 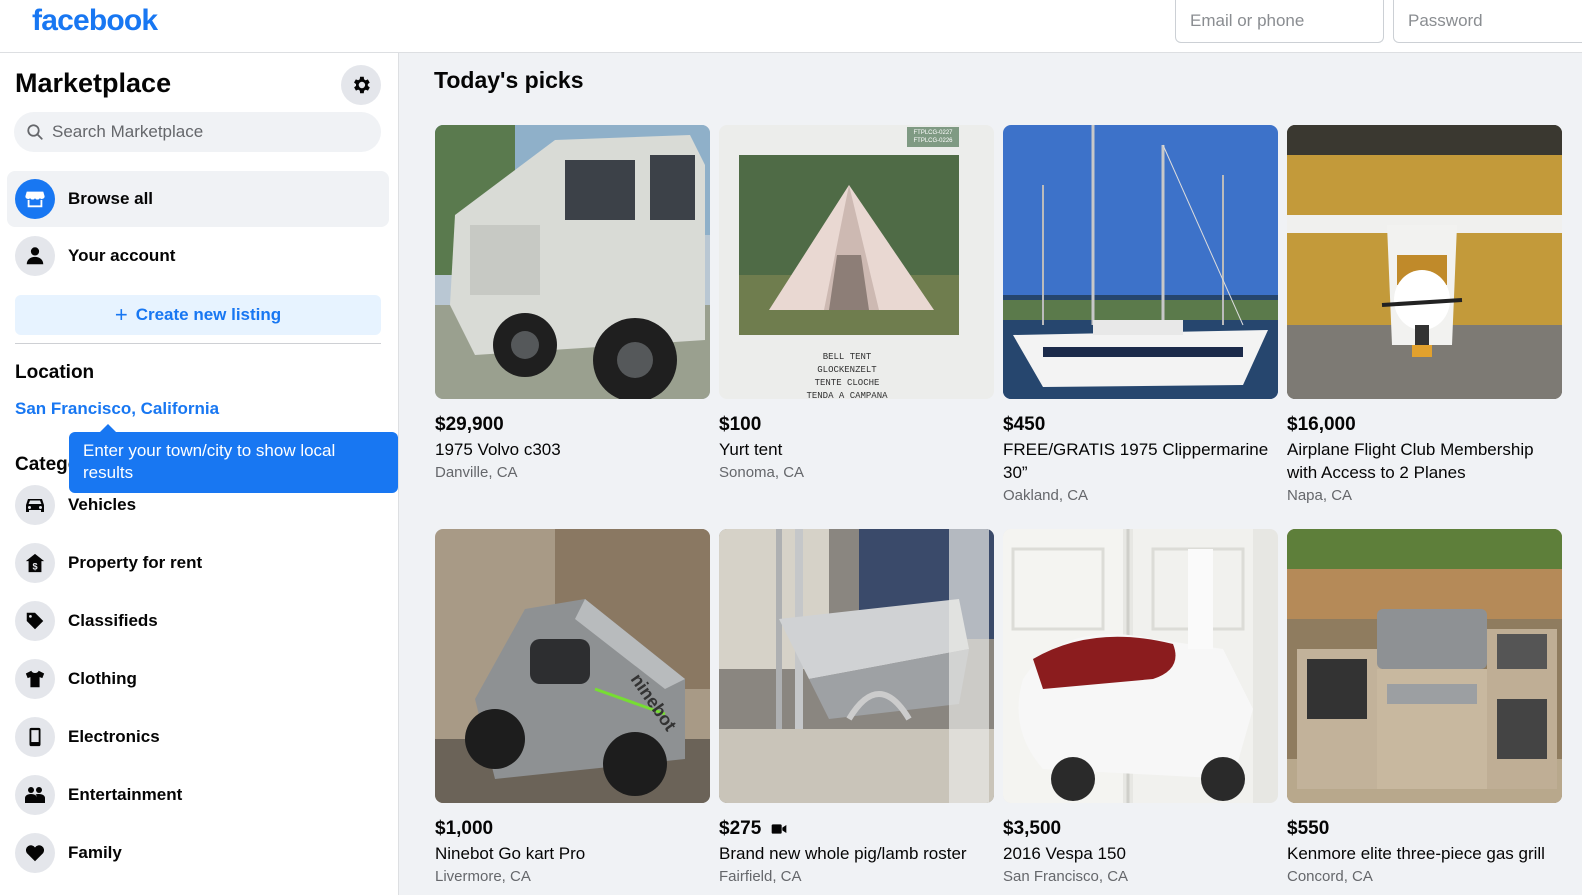 What do you see at coordinates (464, 828) in the screenshot?
I see `listing-price: $1,000` at bounding box center [464, 828].